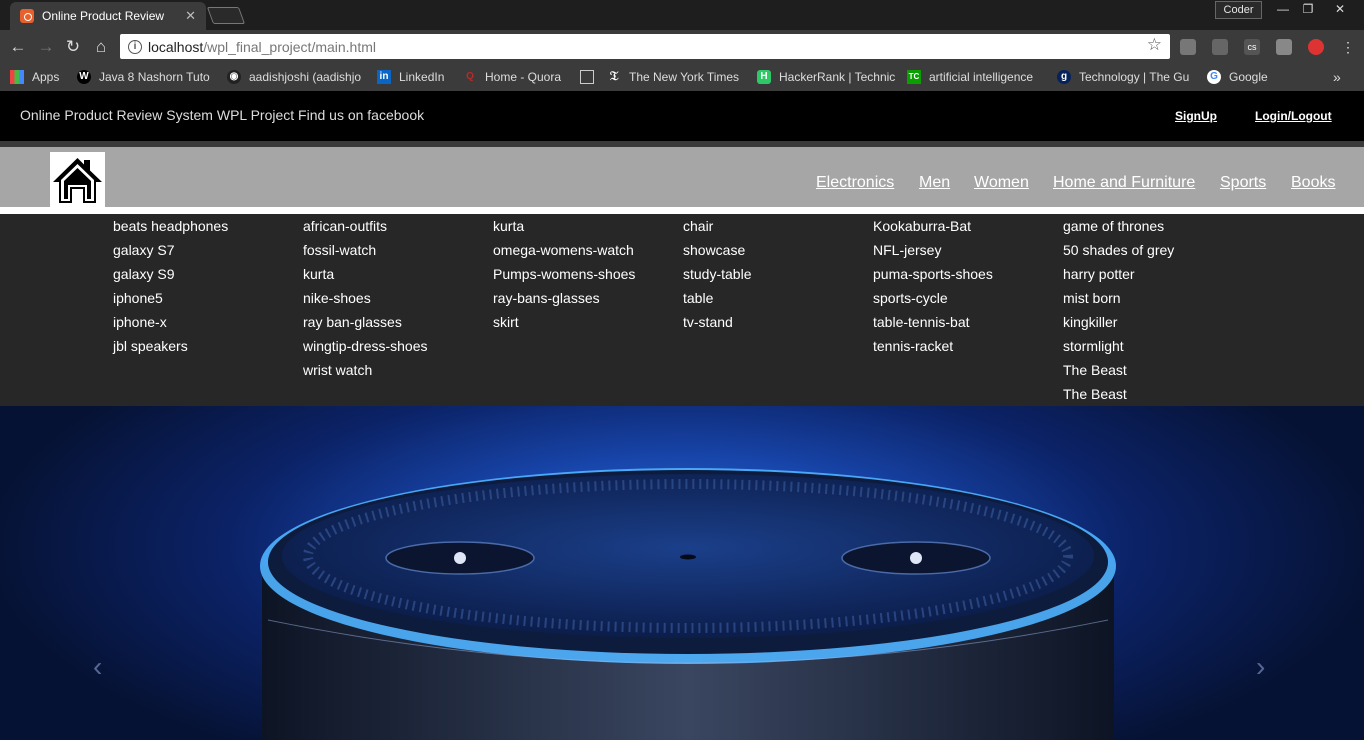 The width and height of the screenshot is (1364, 740). I want to click on bookmark-apps: Apps, so click(40, 77).